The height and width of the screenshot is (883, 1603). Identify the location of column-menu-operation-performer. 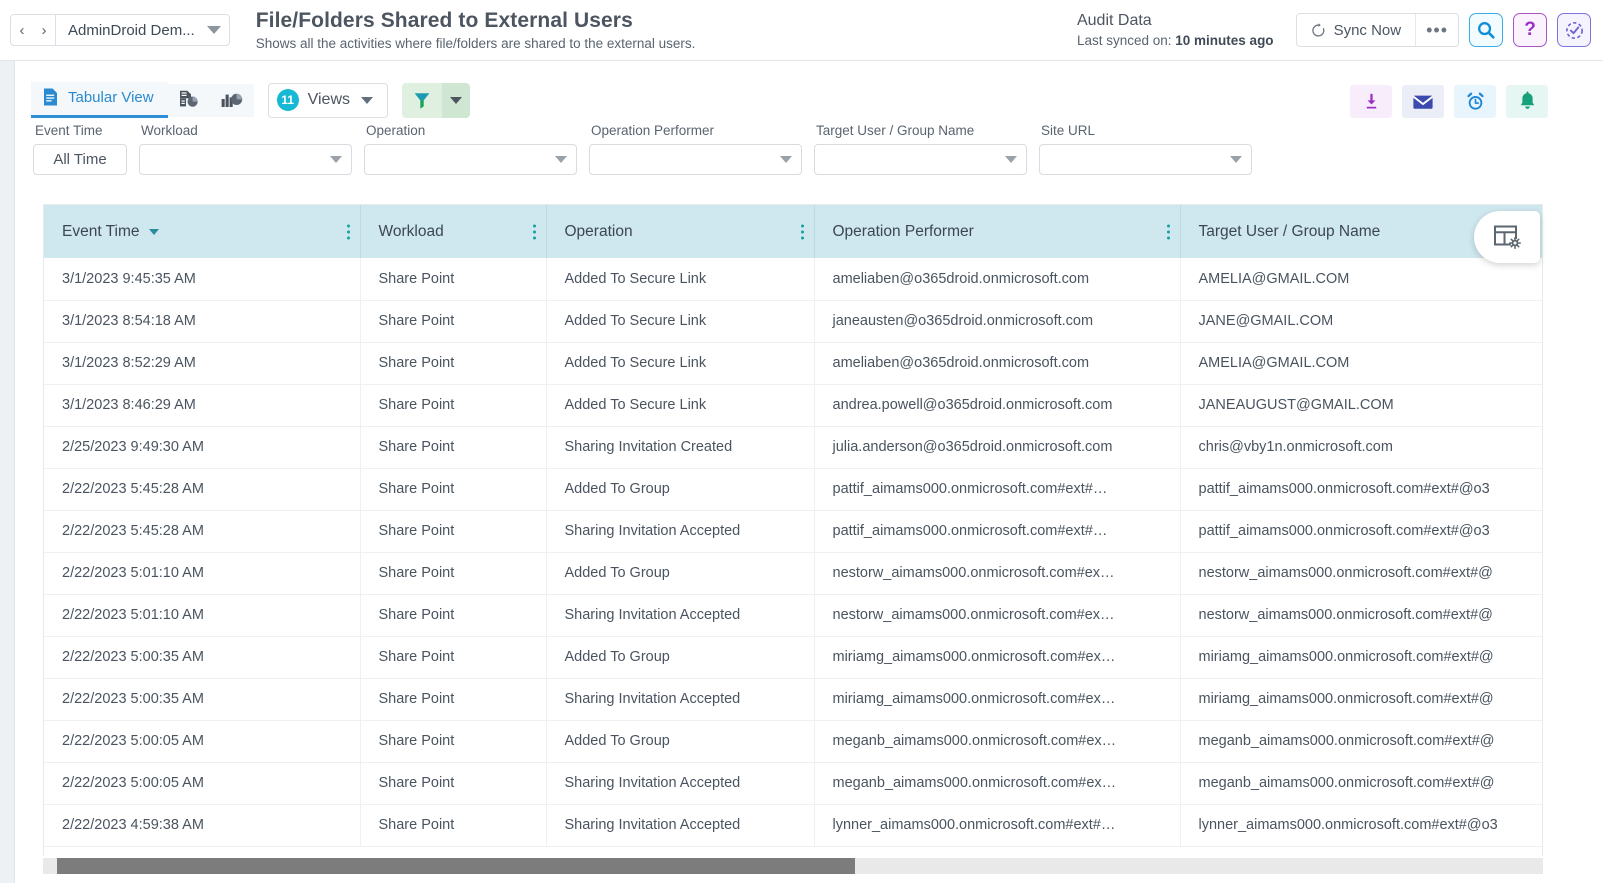
(1168, 231).